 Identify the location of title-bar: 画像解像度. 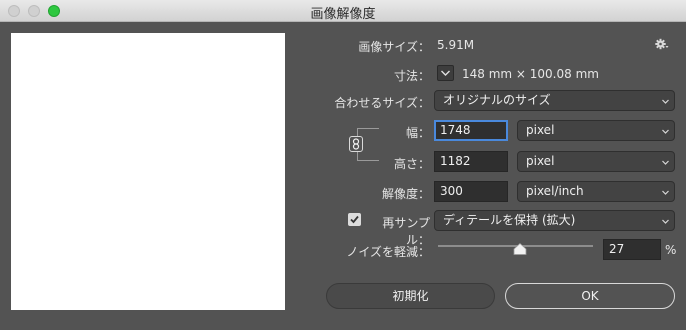
(343, 11).